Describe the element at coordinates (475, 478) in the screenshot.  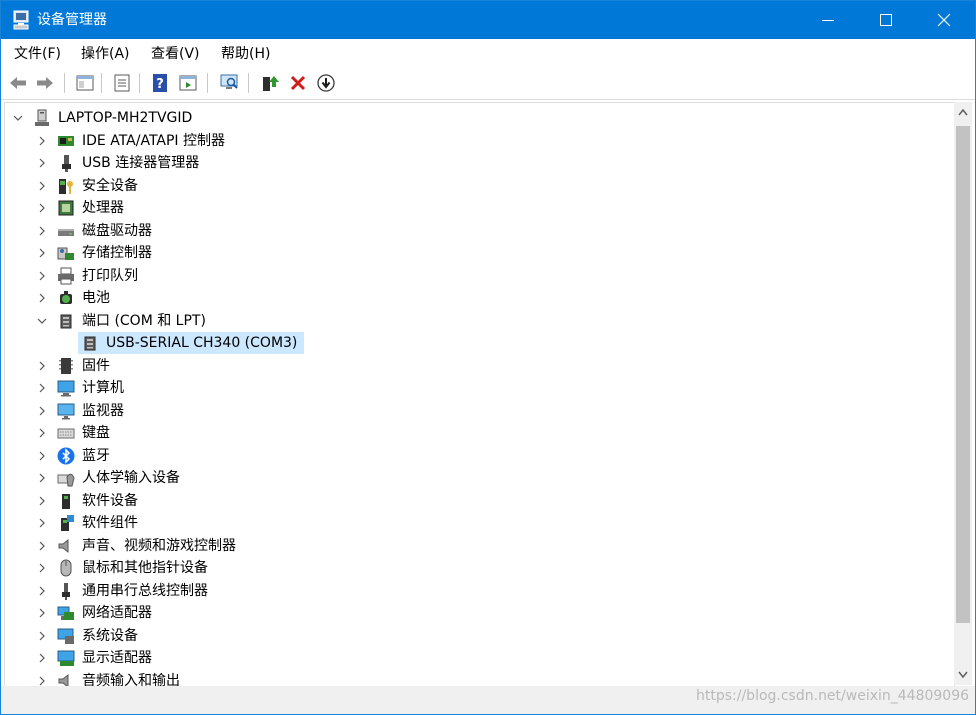
I see `tree-category: 人体学输入设备` at that location.